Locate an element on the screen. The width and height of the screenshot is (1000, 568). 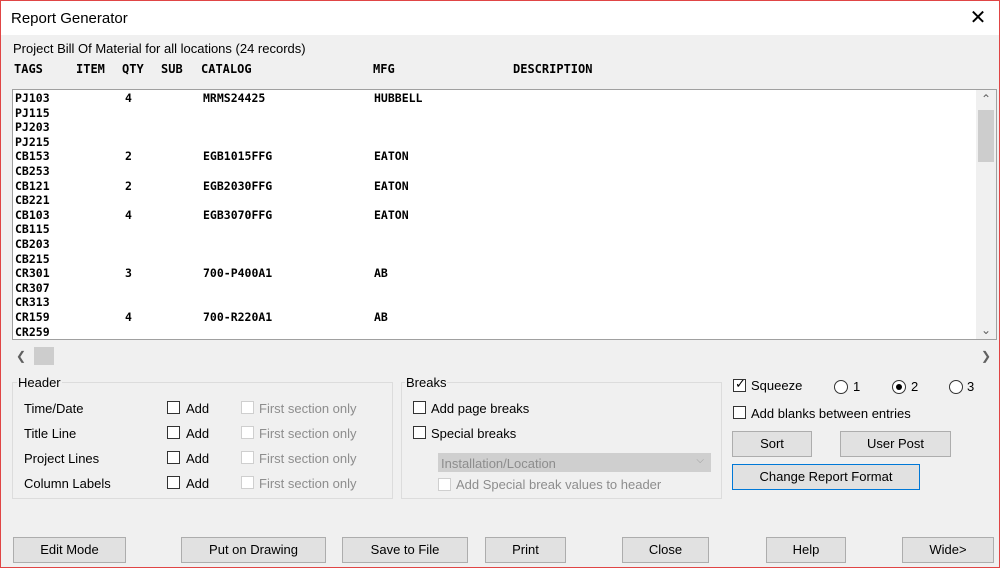
table-row: CR259 is located at coordinates (492, 332).